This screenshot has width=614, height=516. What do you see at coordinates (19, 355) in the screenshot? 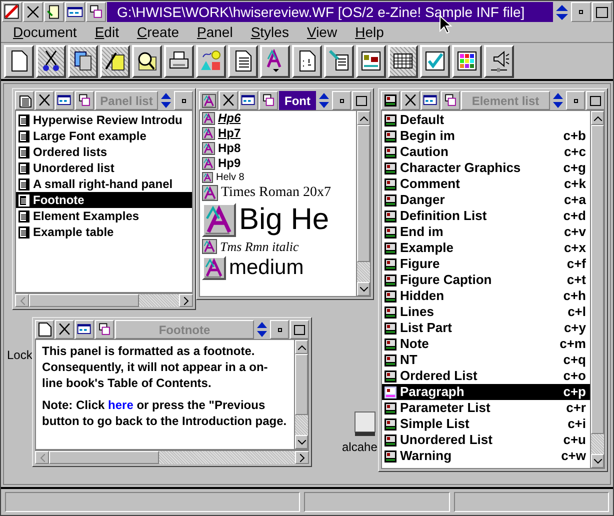
I see `desktop-label: Lock` at bounding box center [19, 355].